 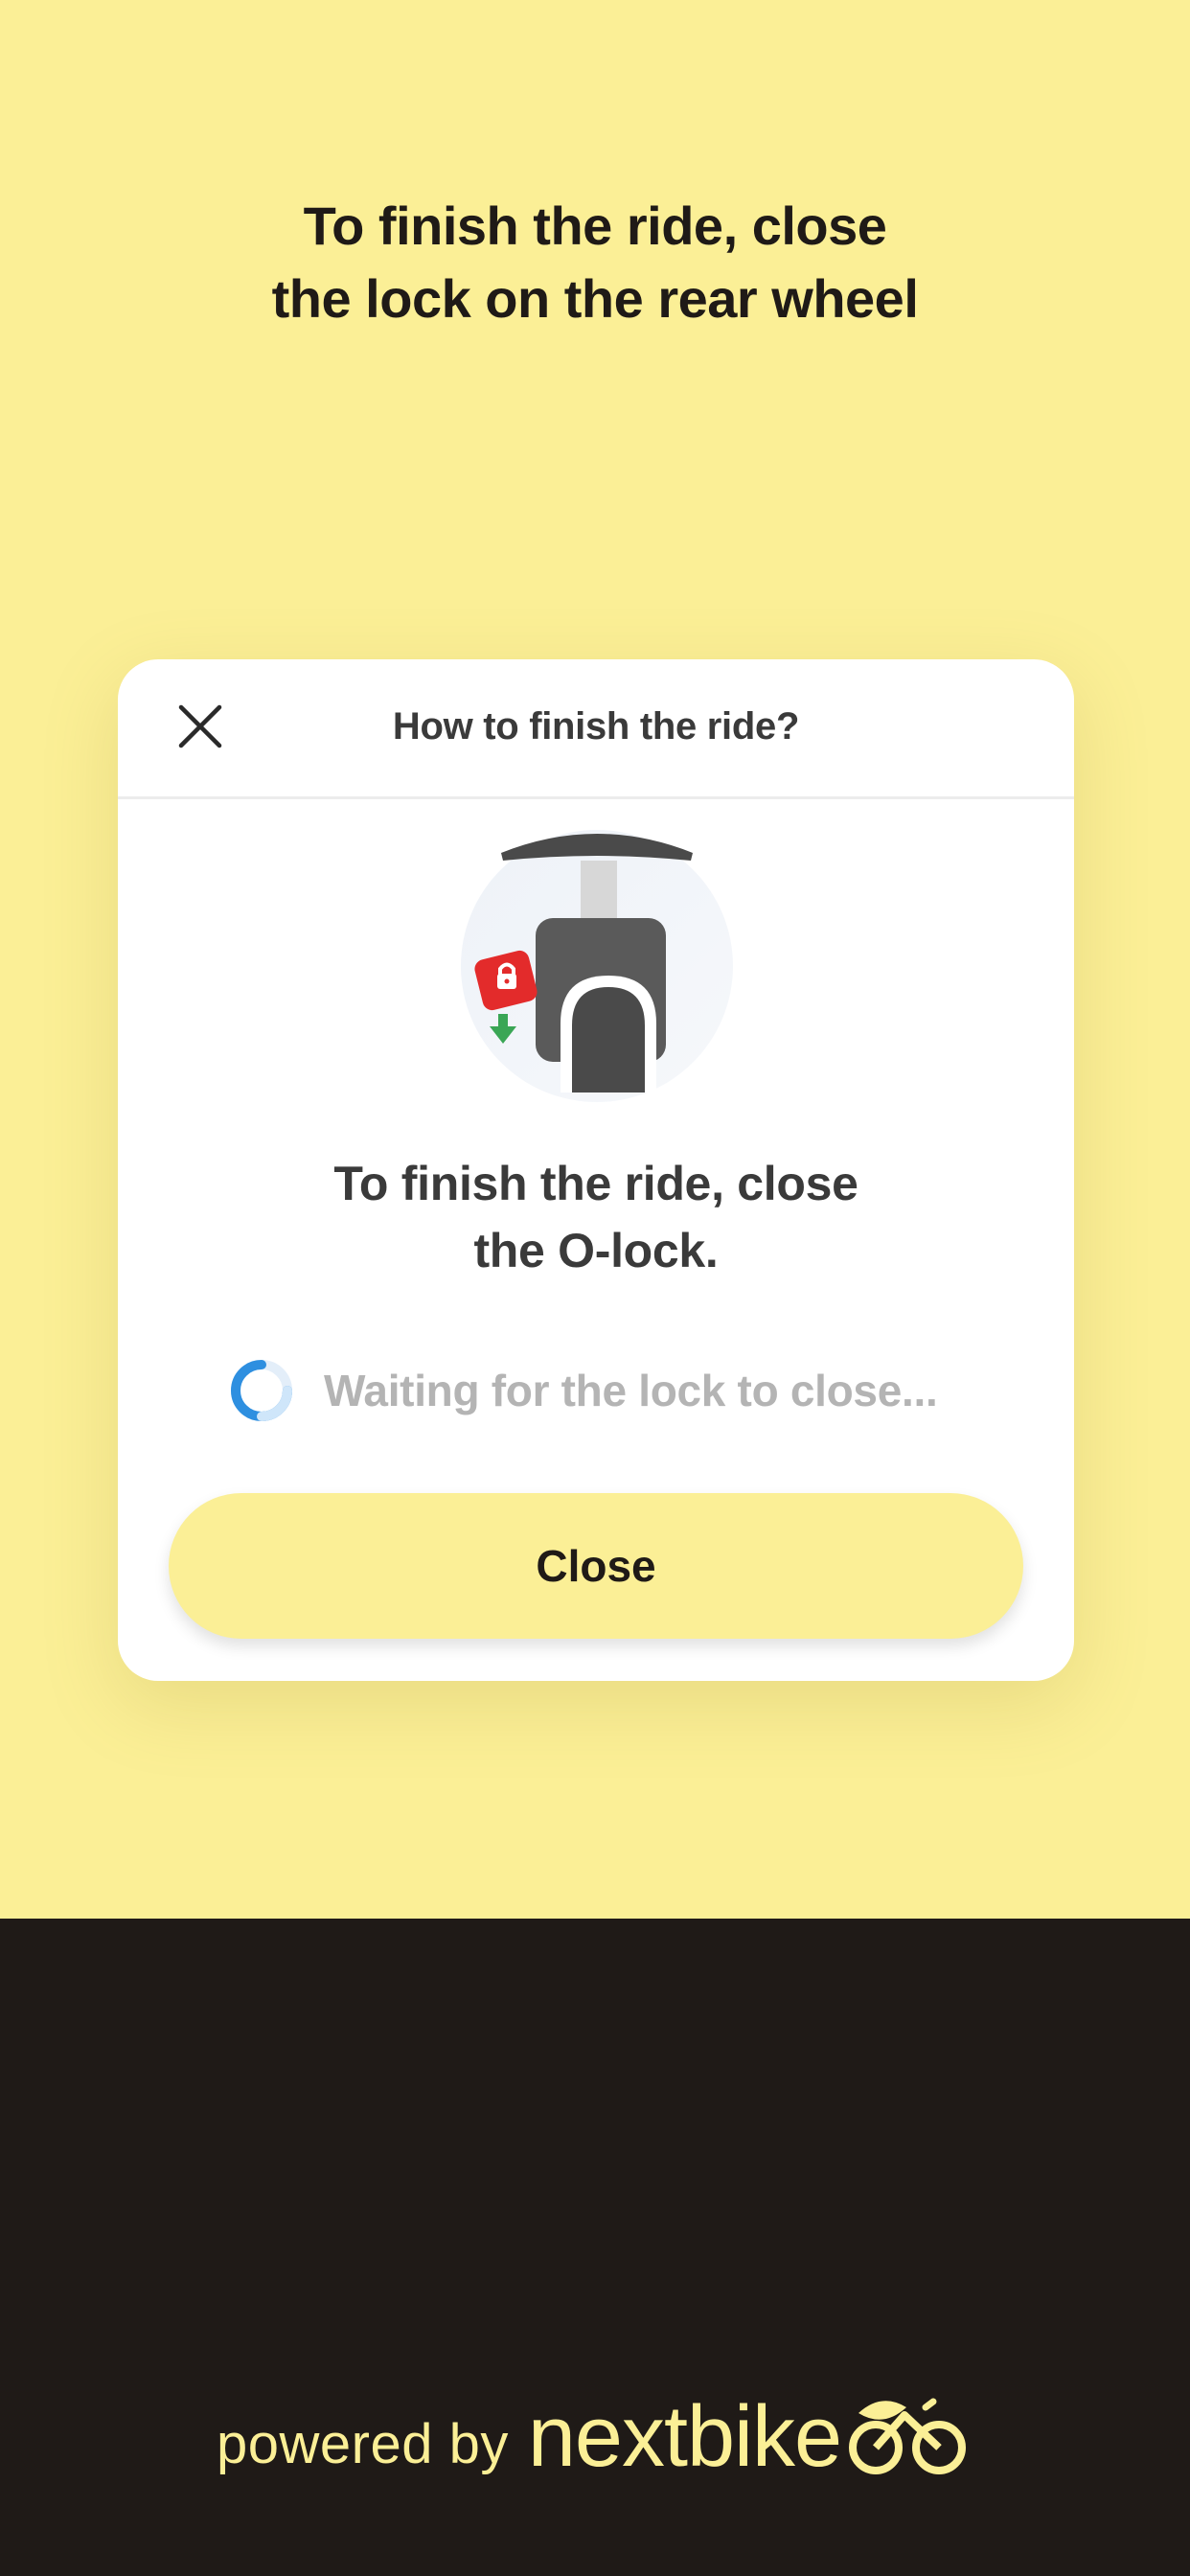 I want to click on close-button: Close, so click(x=596, y=1566).